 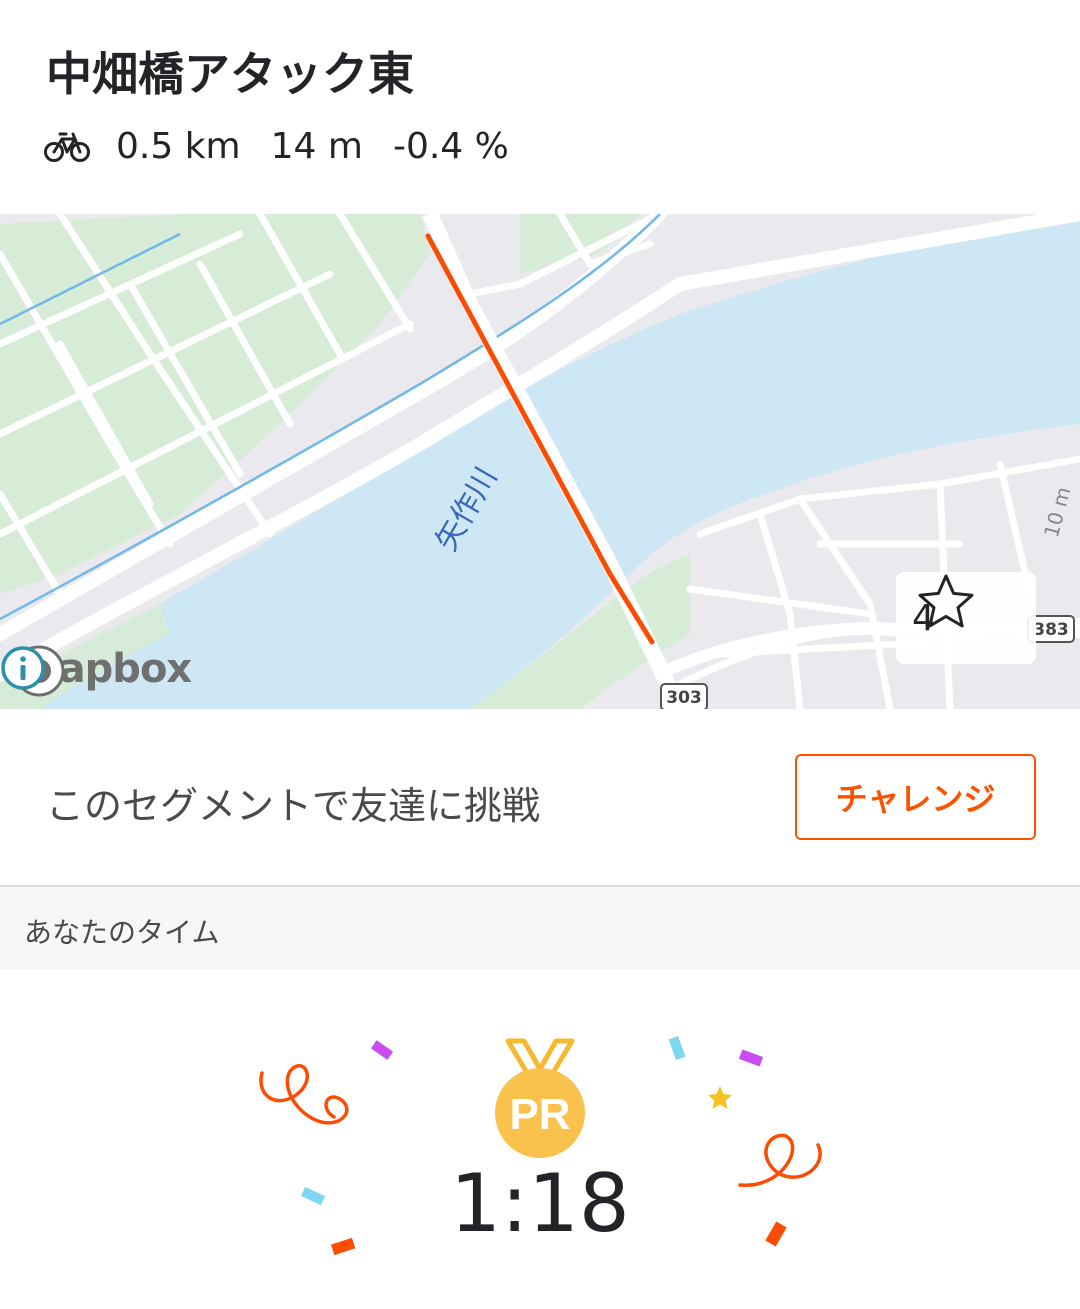 I want to click on star-segment-button: 4, so click(x=966, y=618).